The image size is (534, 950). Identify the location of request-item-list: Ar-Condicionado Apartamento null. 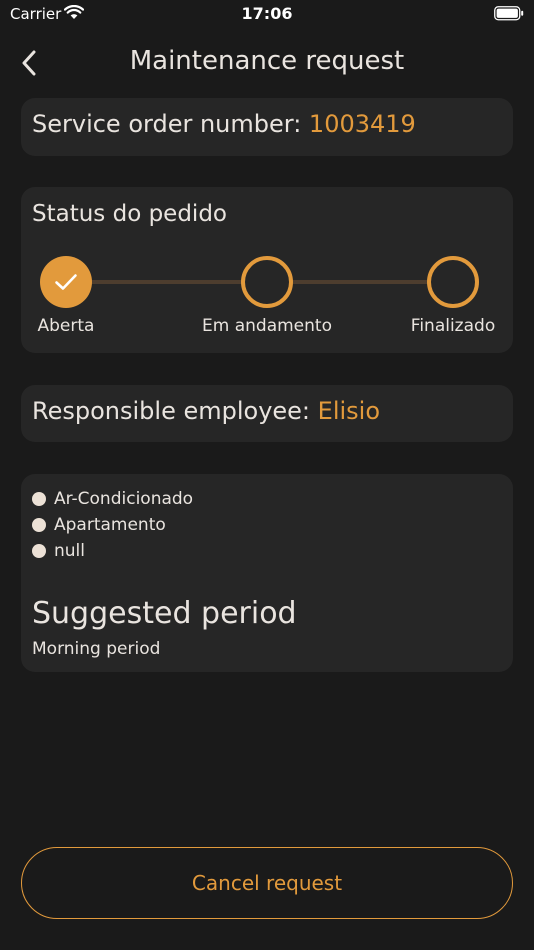
(112, 525).